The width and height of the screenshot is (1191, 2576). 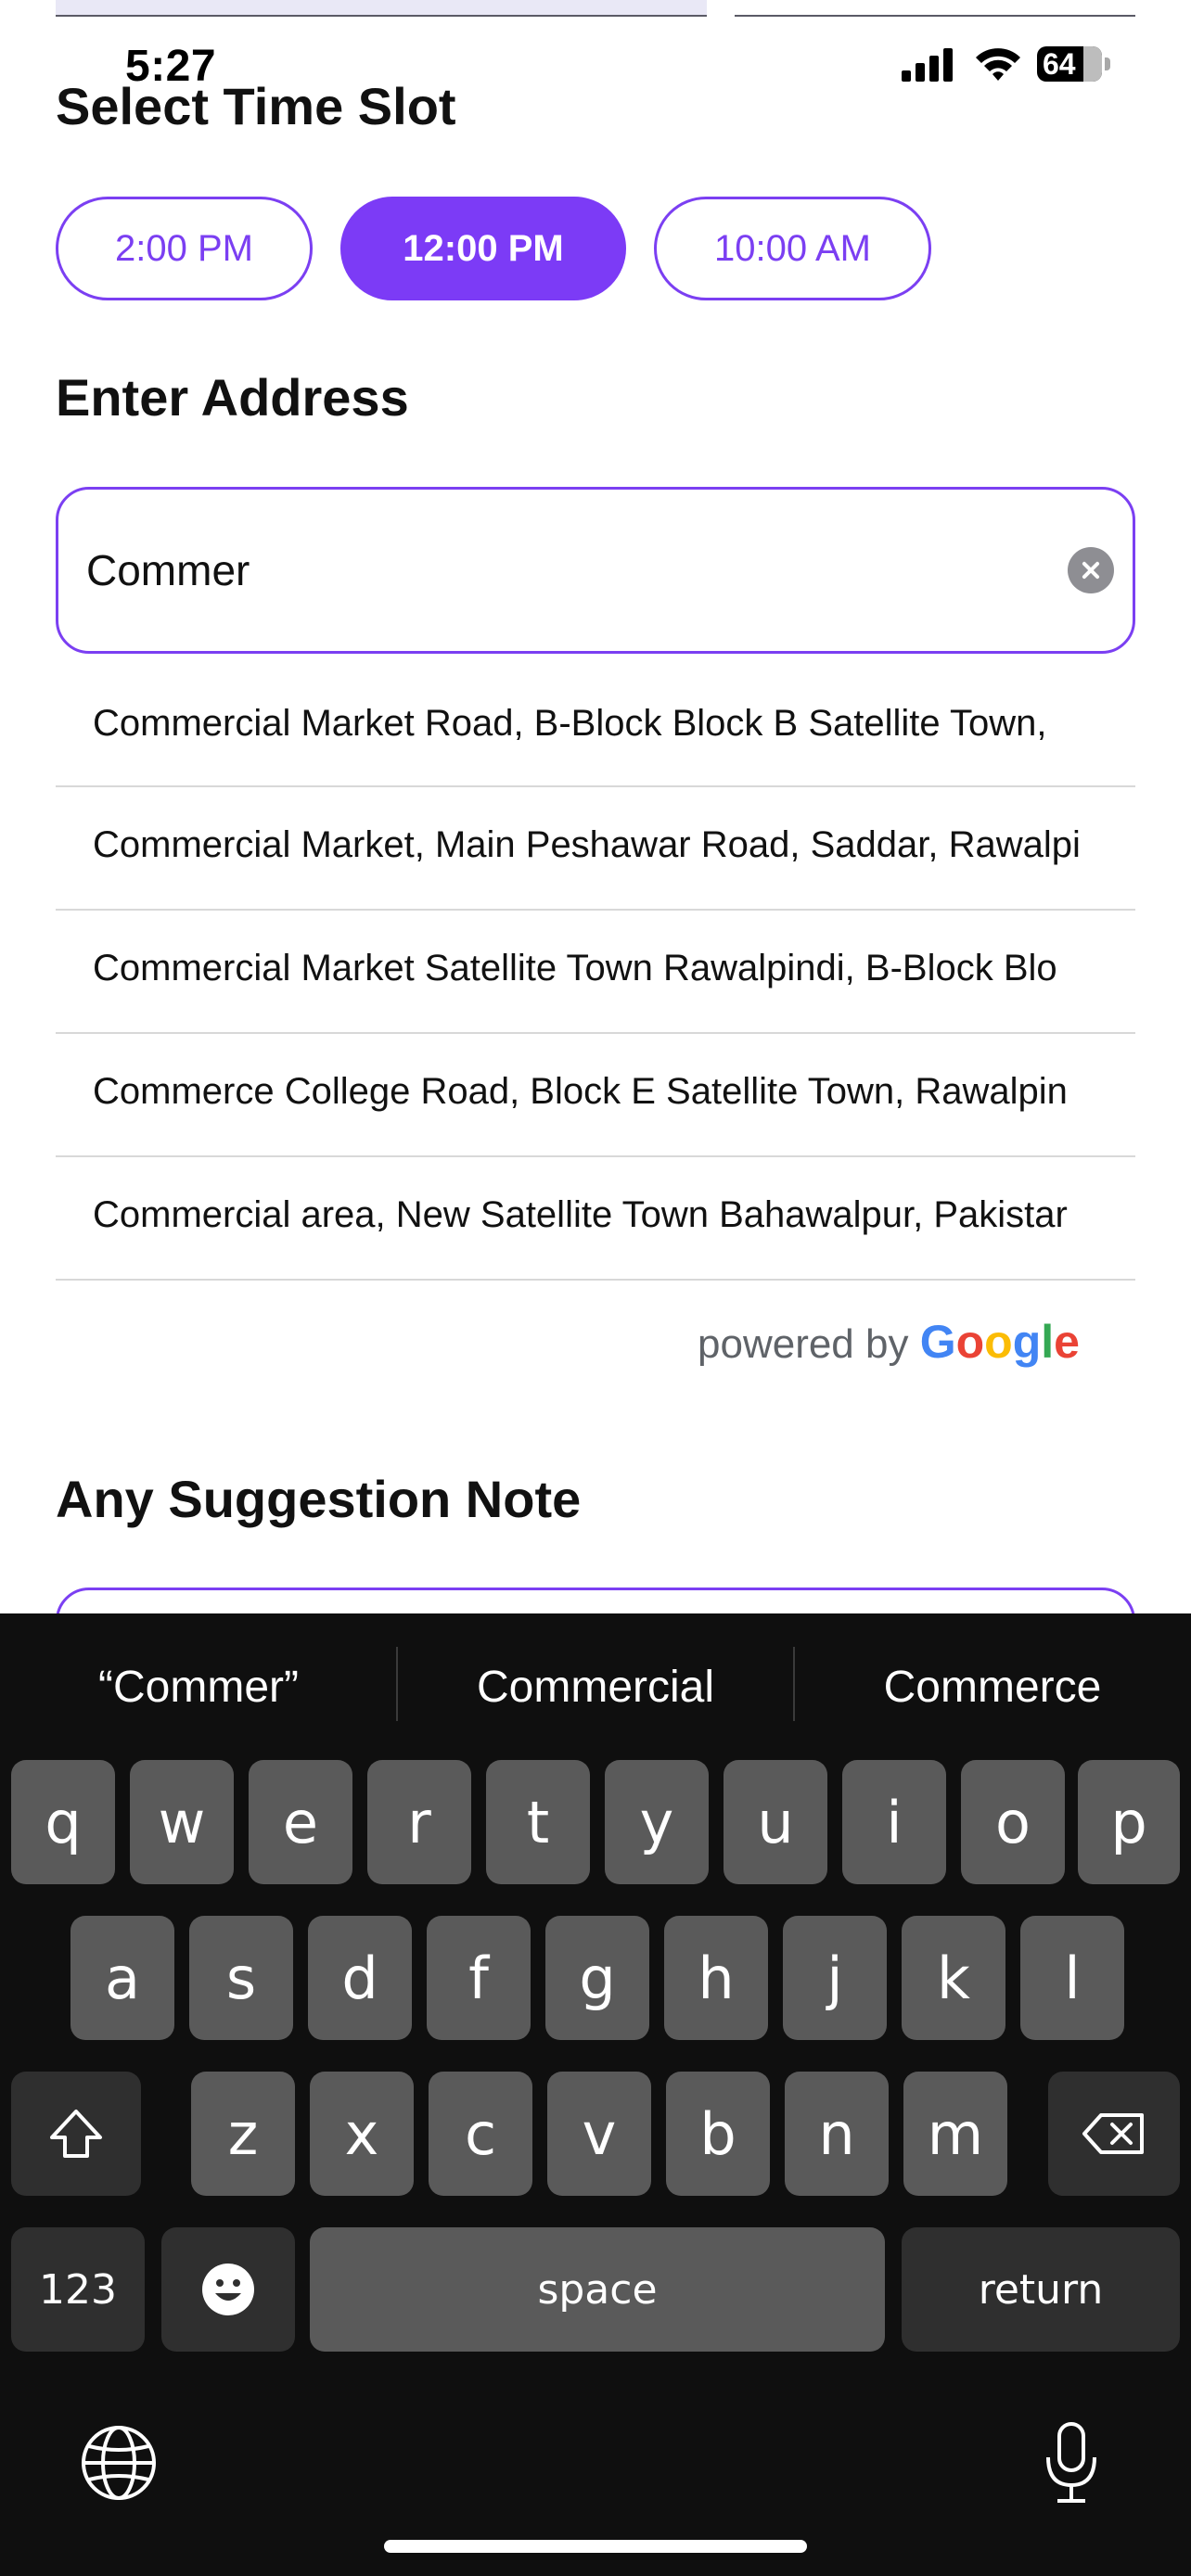 I want to click on key-z: z, so click(x=243, y=2134).